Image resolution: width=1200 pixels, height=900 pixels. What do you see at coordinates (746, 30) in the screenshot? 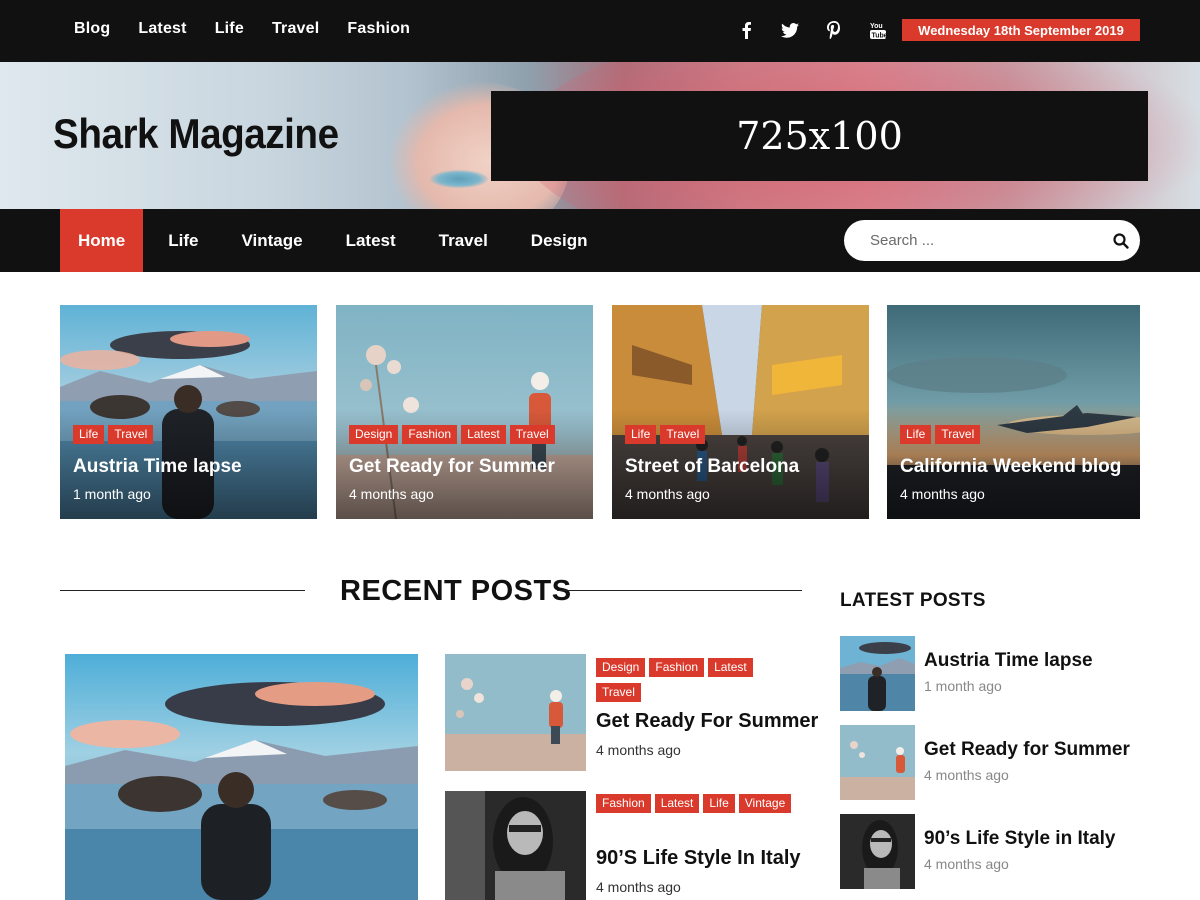
I see `facebook-icon` at bounding box center [746, 30].